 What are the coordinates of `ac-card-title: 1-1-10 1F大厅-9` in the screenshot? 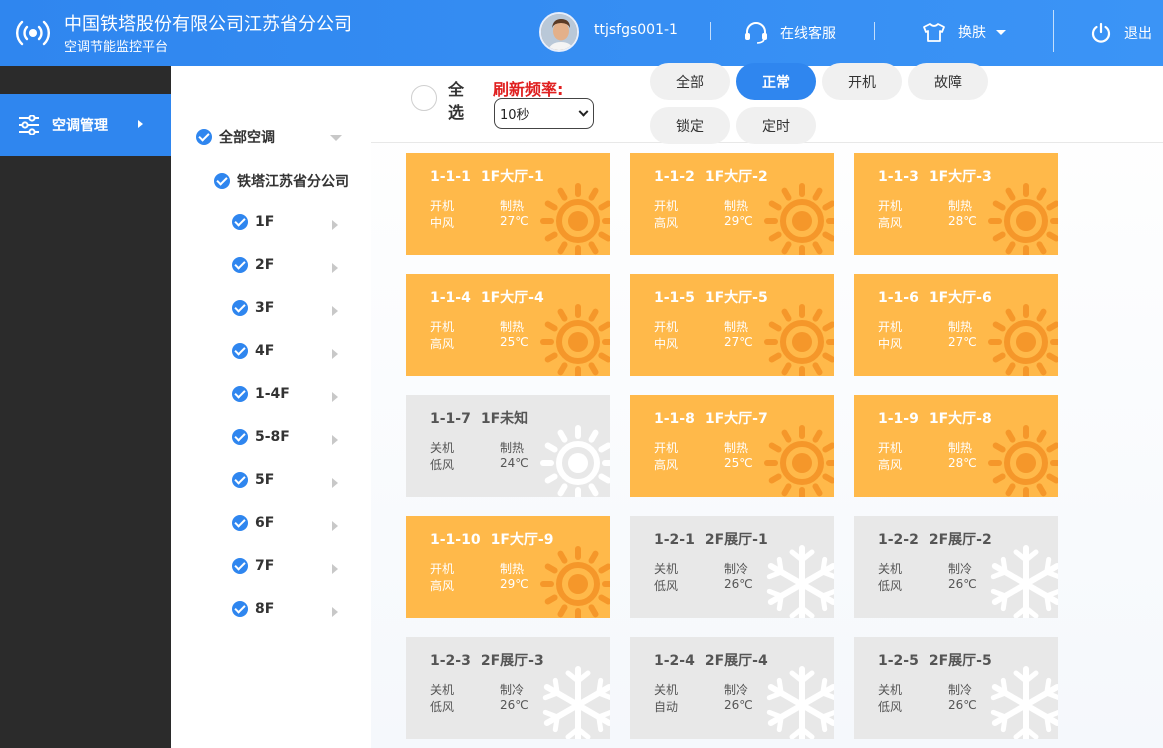 It's located at (496, 539).